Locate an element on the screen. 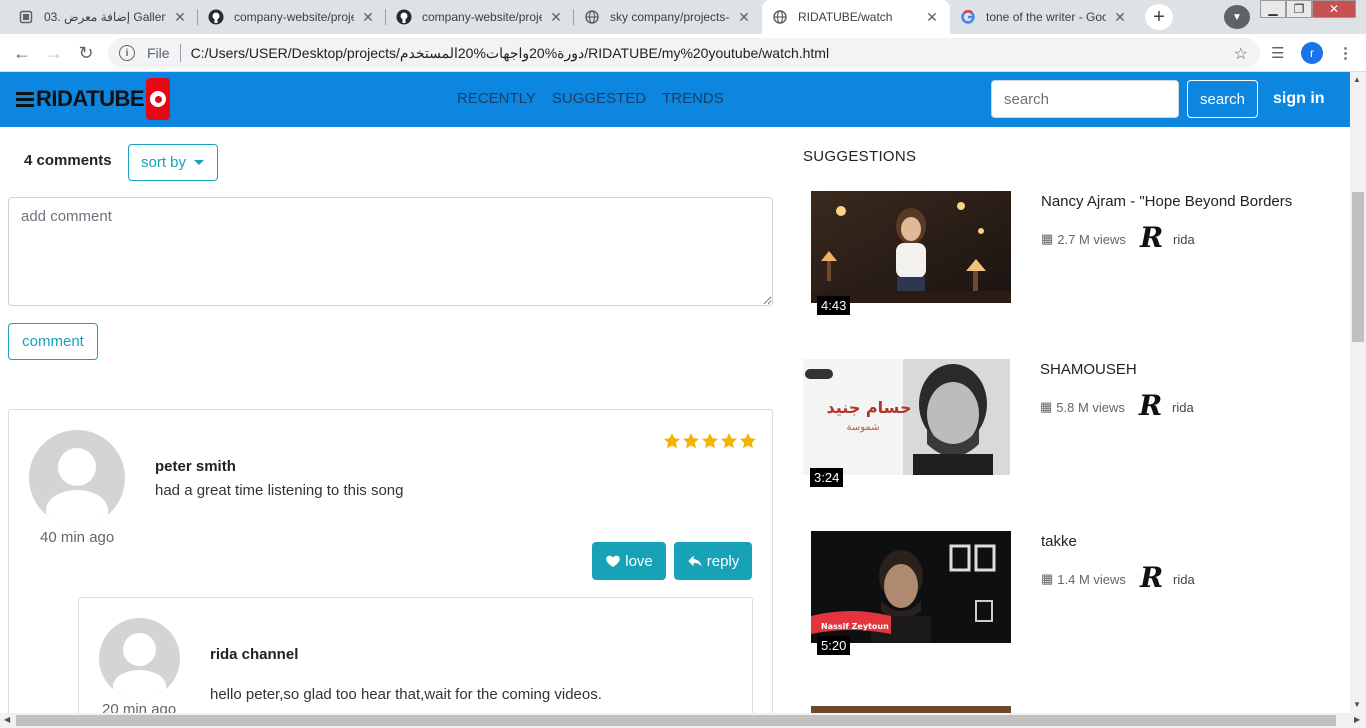 Image resolution: width=1366 pixels, height=728 pixels. tab-title: 03. إضافة معرض Gallery في is located at coordinates (105, 17).